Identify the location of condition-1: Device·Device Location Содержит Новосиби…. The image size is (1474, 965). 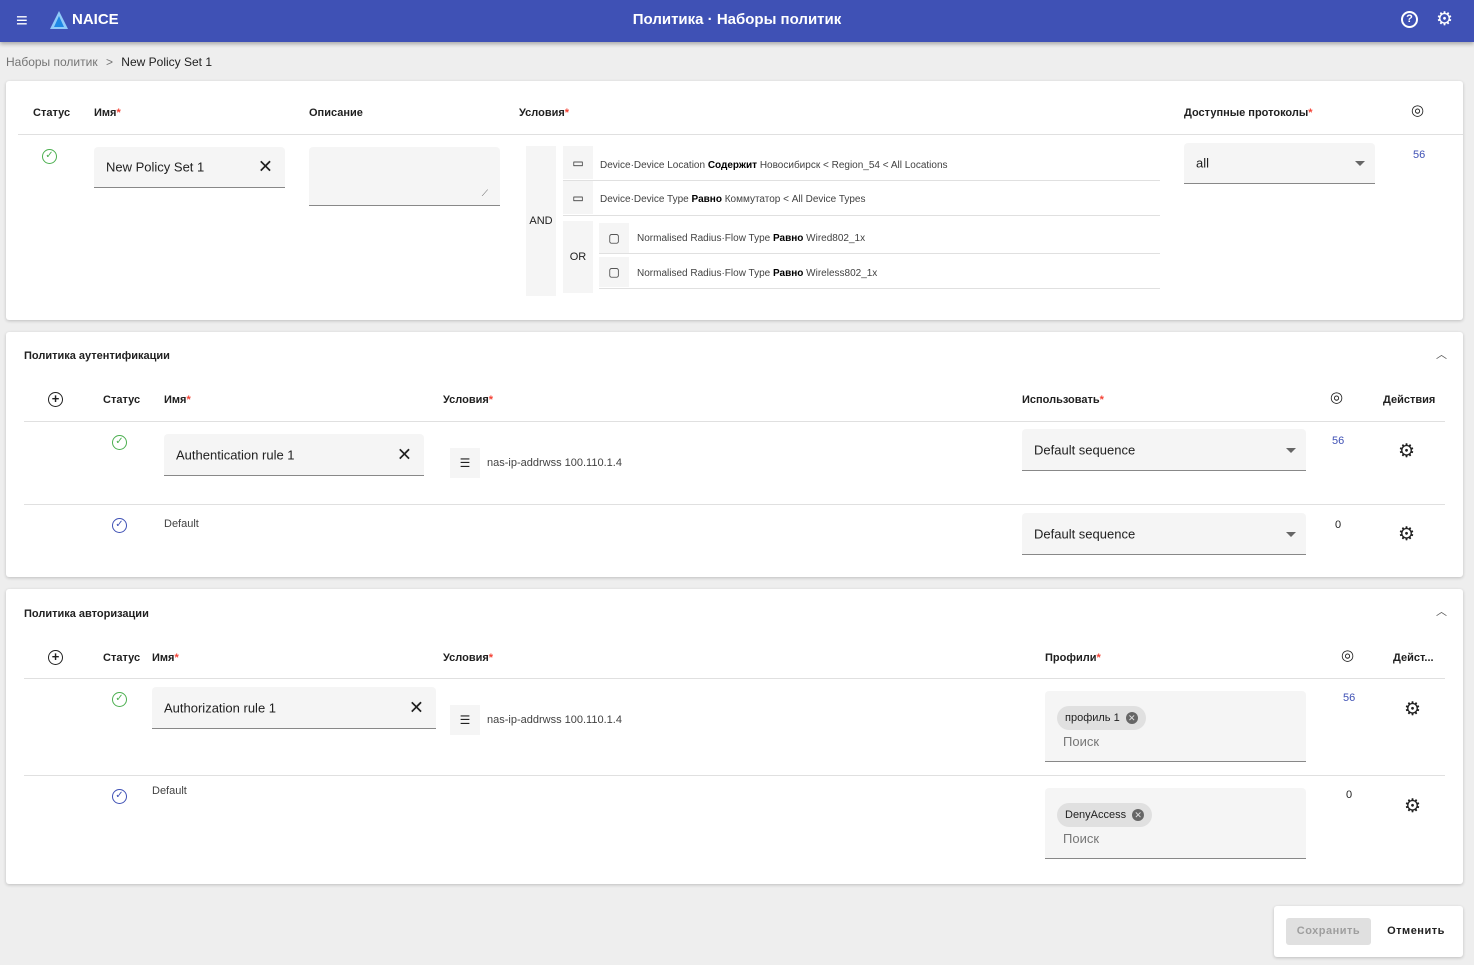
(774, 165).